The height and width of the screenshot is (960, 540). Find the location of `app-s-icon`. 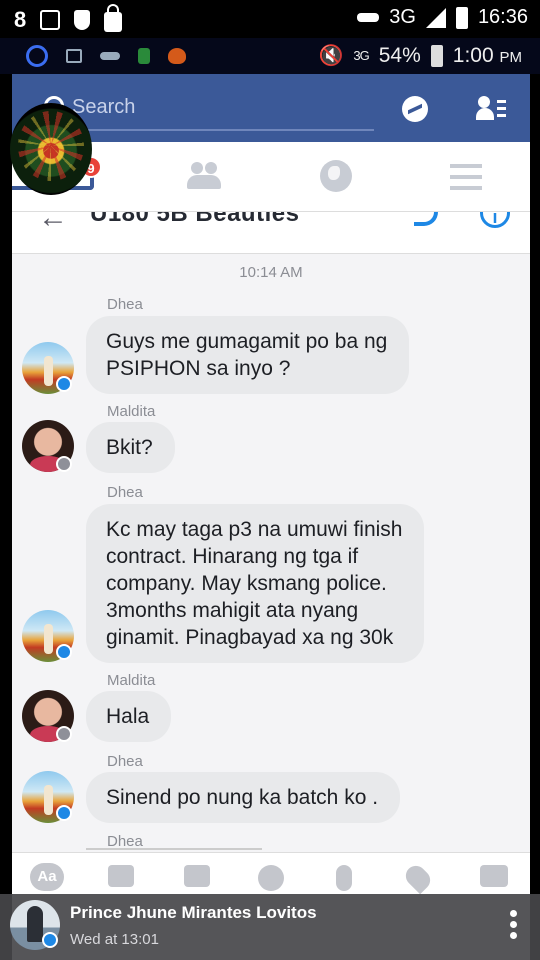

app-s-icon is located at coordinates (37, 56).